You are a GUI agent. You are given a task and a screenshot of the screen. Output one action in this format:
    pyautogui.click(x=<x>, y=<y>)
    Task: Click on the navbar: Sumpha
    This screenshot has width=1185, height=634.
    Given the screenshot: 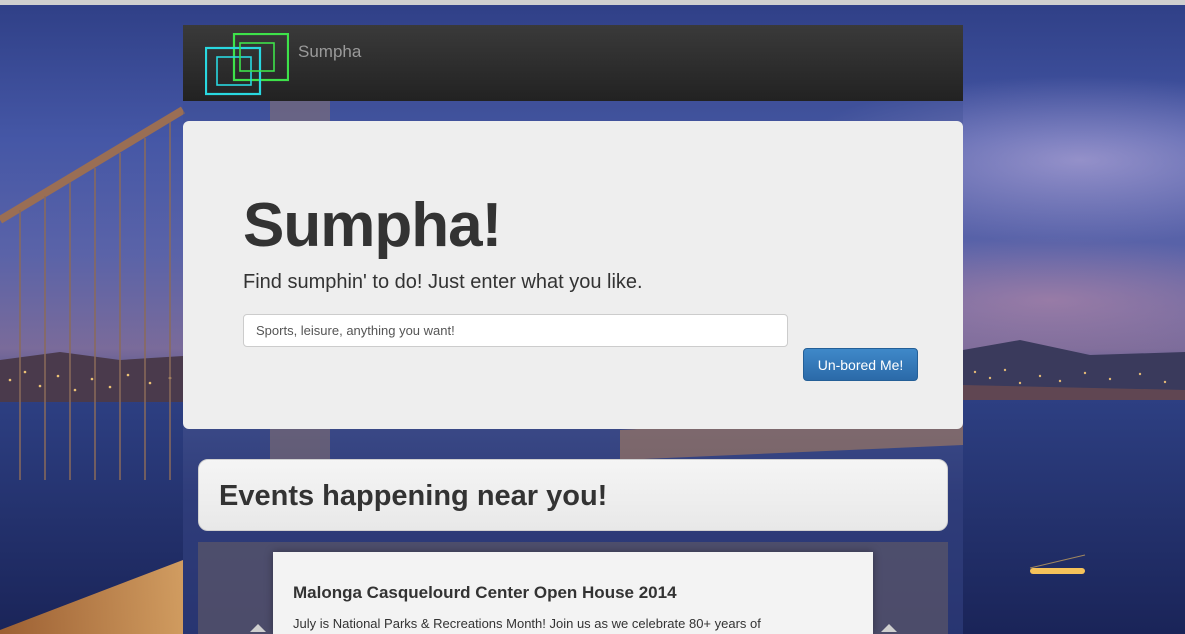 What is the action you would take?
    pyautogui.click(x=573, y=63)
    